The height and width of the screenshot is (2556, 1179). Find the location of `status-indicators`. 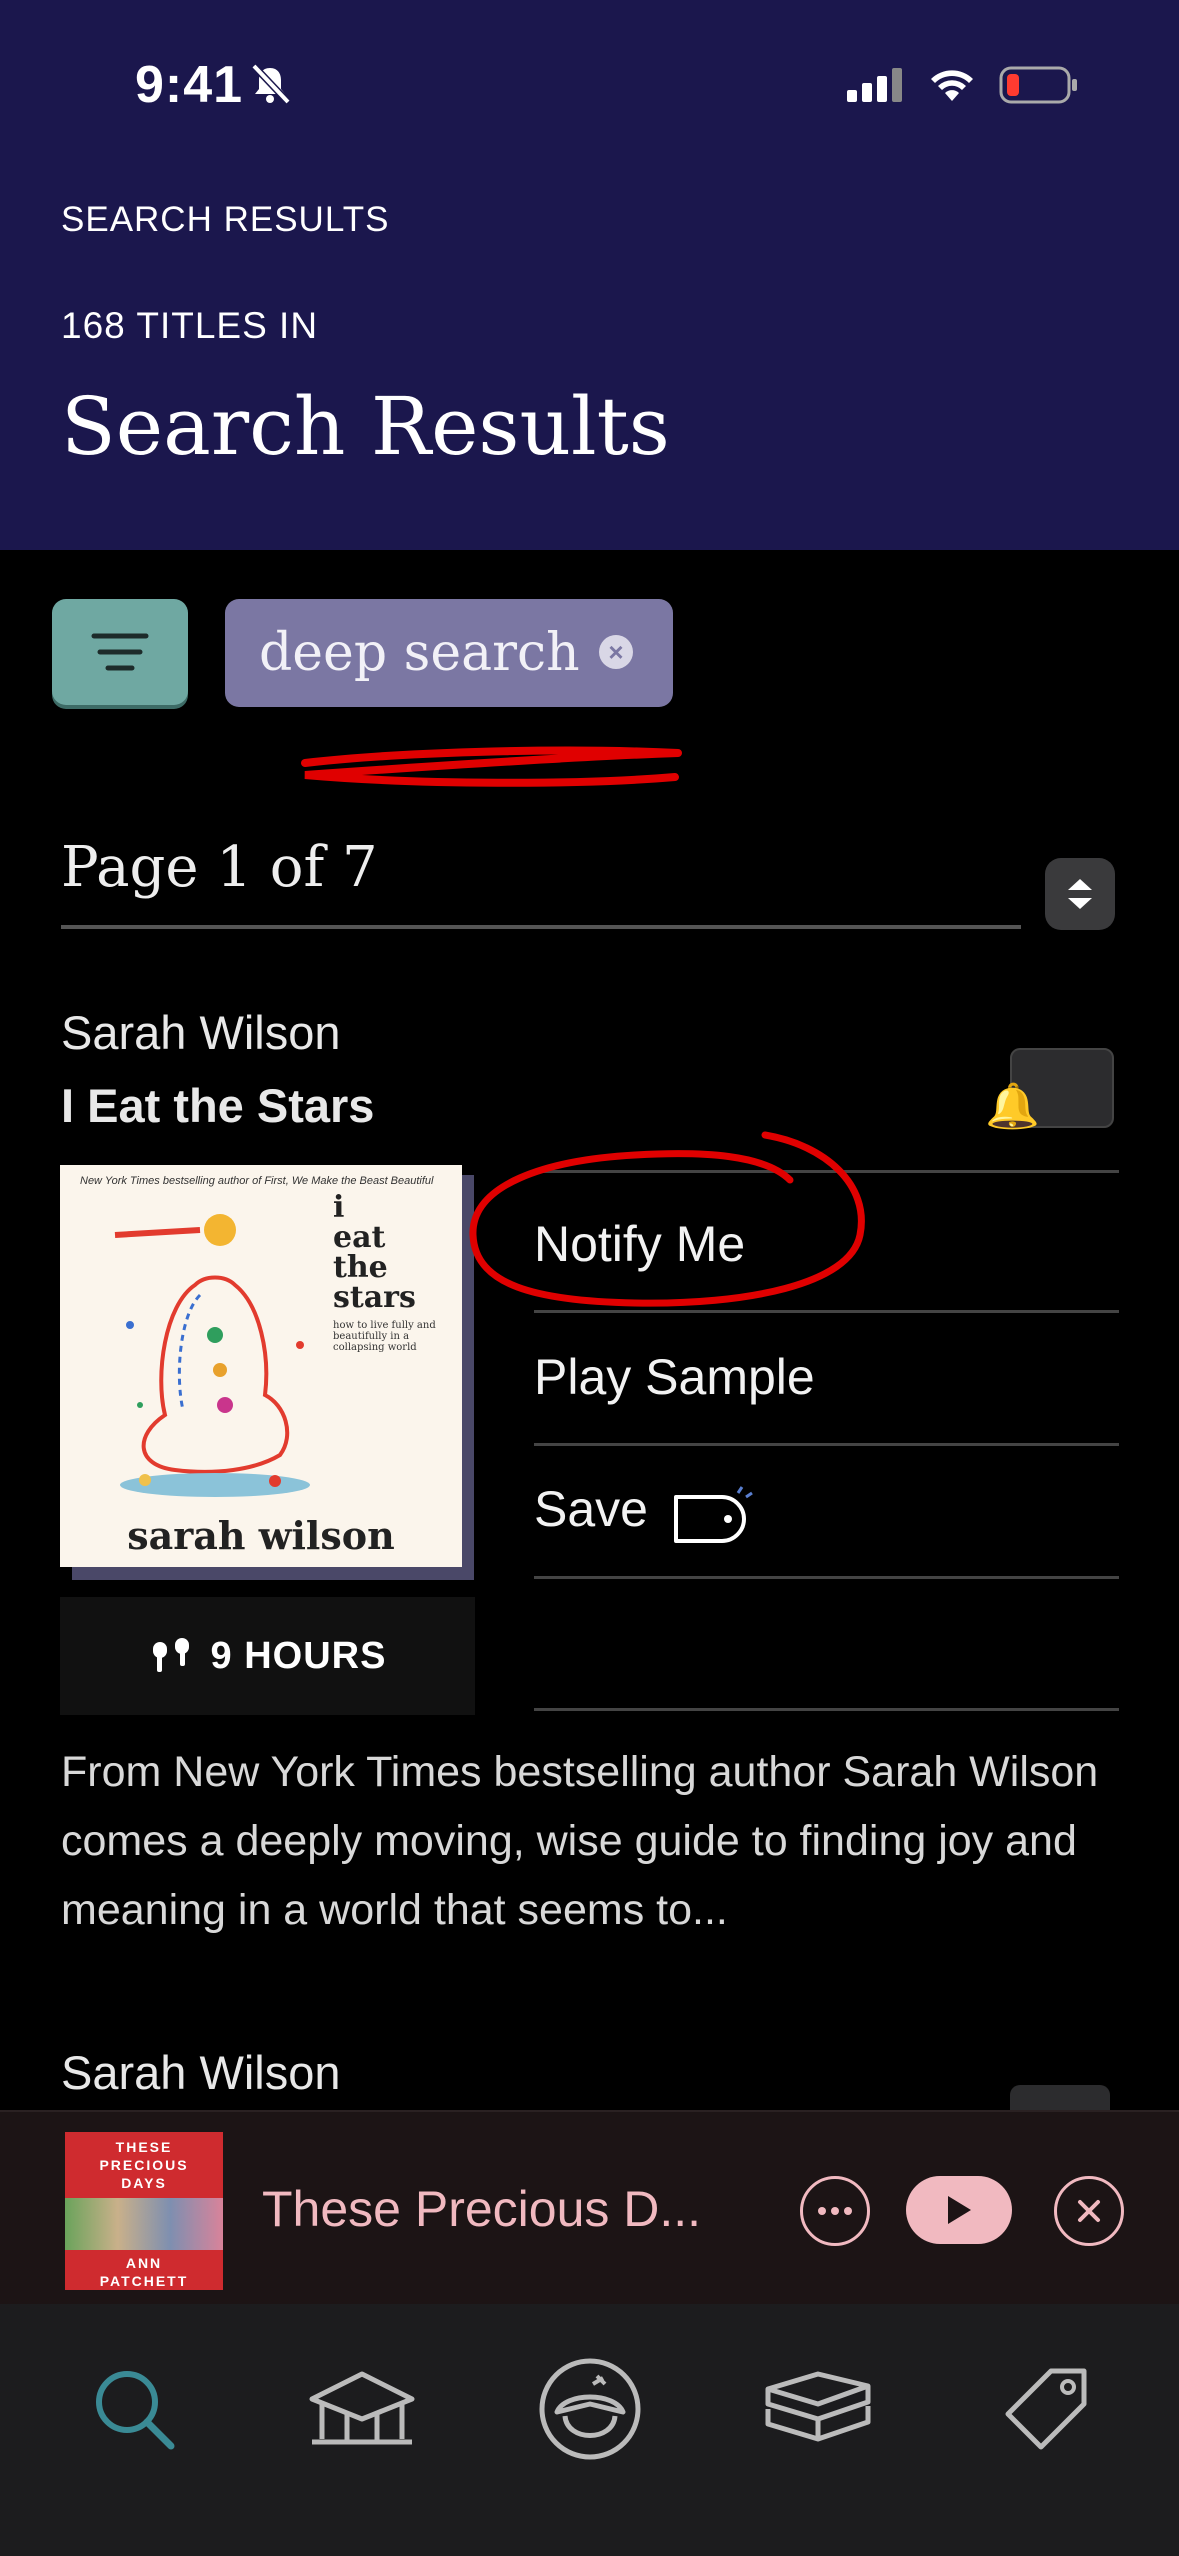

status-indicators is located at coordinates (963, 85).